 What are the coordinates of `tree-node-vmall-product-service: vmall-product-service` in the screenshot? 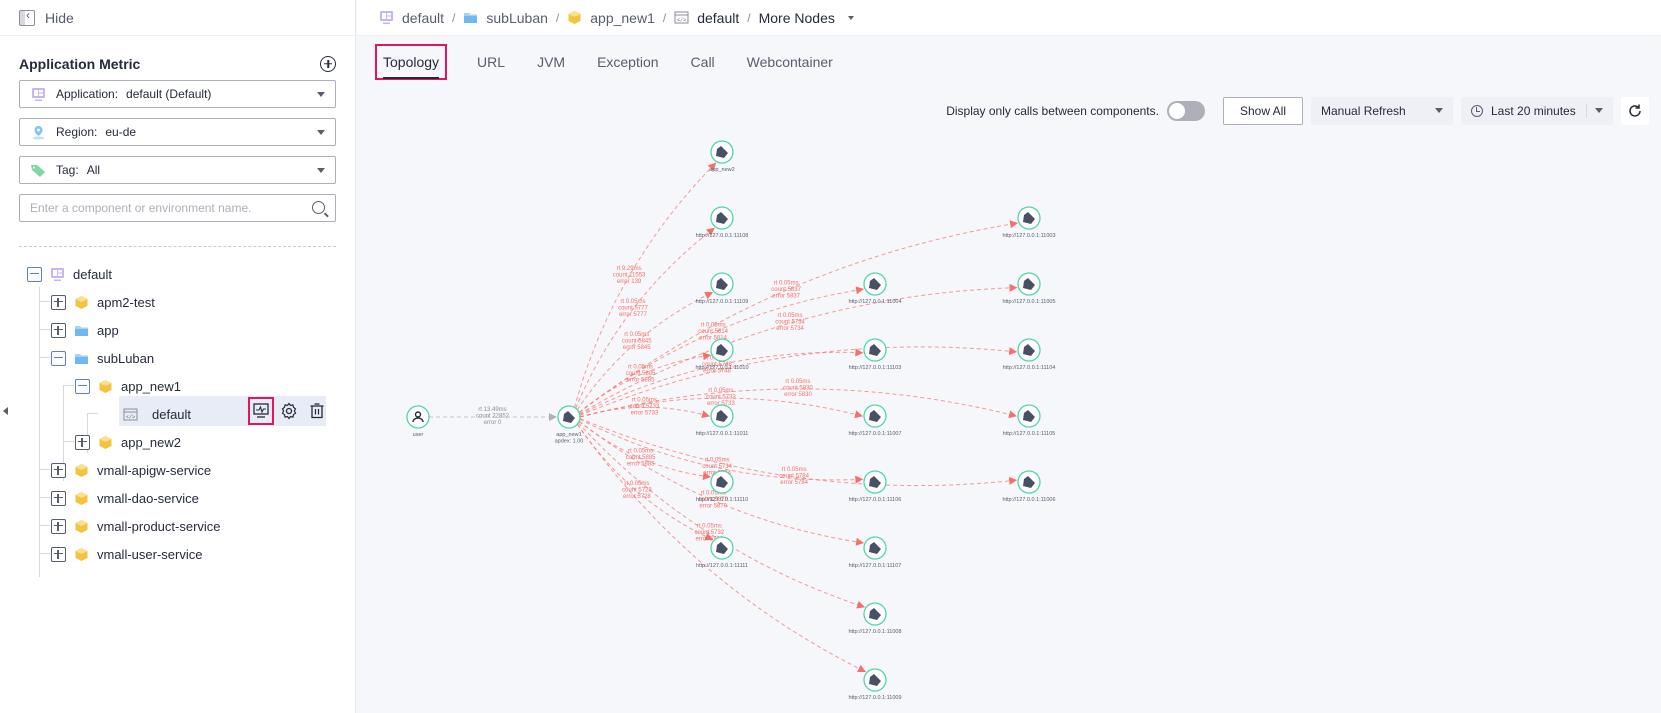 It's located at (136, 526).